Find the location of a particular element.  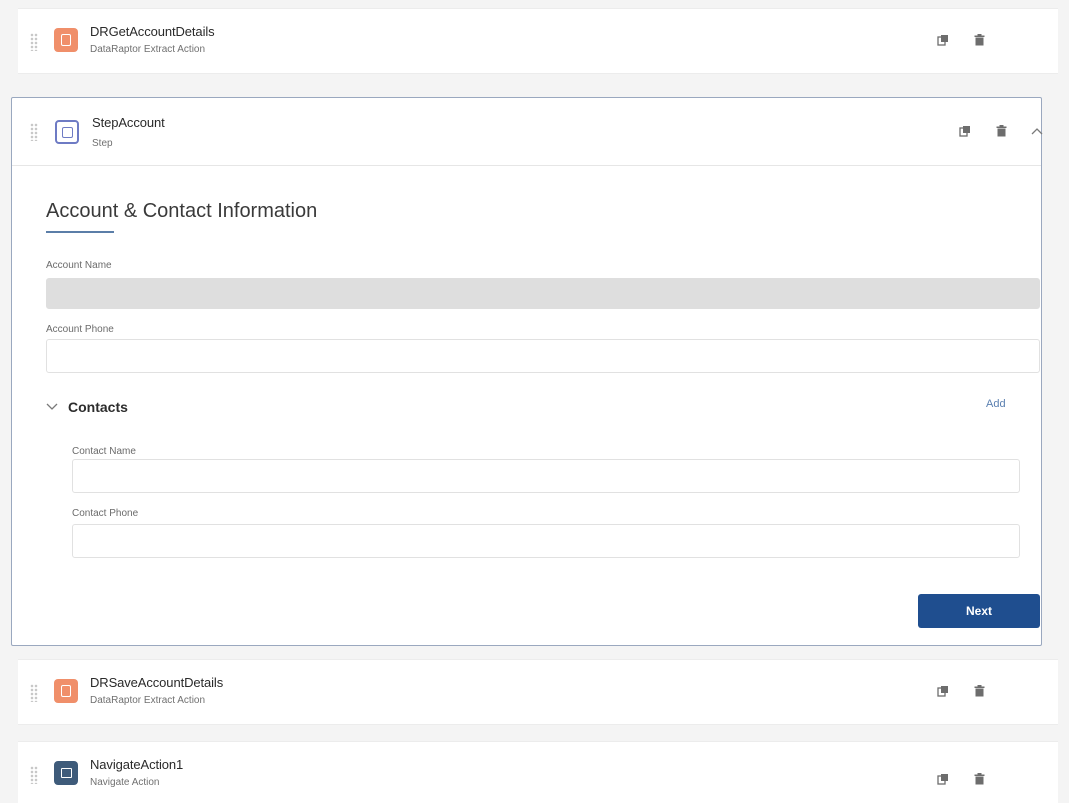

element-title: StepAccount is located at coordinates (128, 122).